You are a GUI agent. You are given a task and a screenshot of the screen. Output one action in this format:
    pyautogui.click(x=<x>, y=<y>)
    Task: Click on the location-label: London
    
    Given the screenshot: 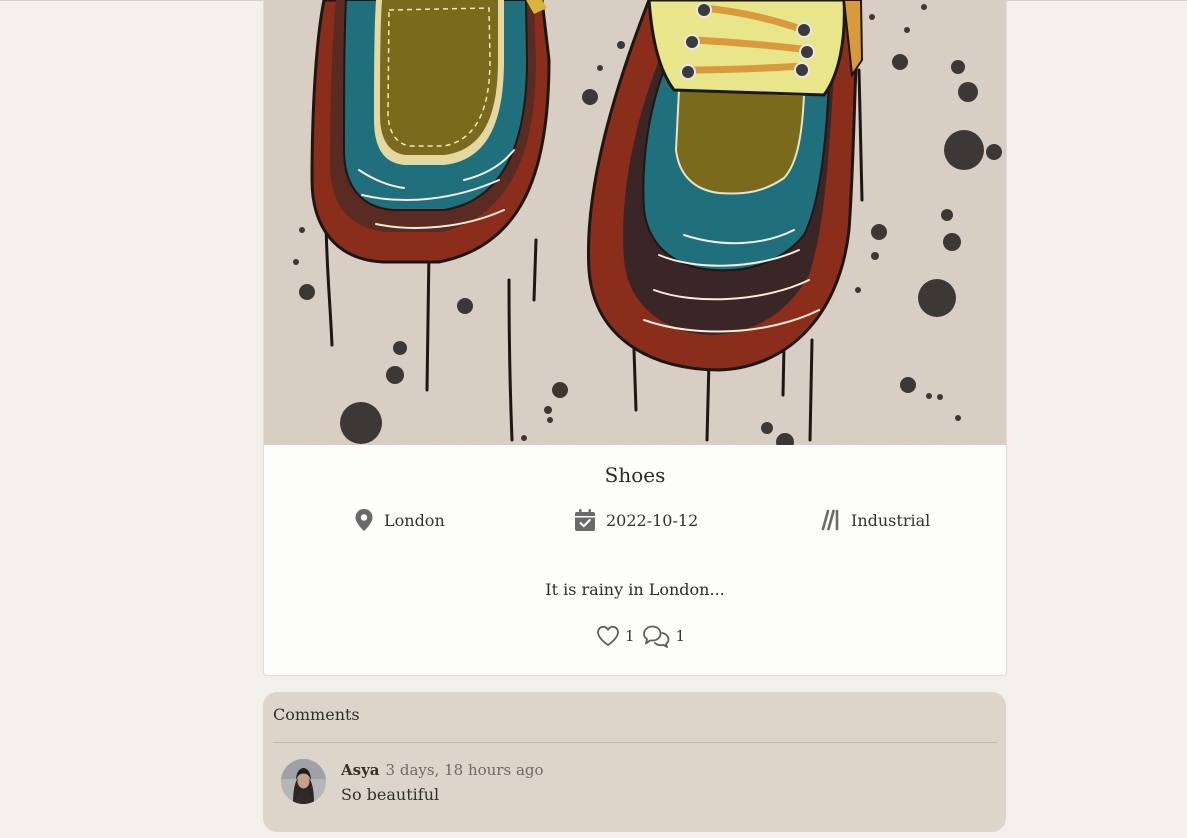 What is the action you would take?
    pyautogui.click(x=414, y=520)
    